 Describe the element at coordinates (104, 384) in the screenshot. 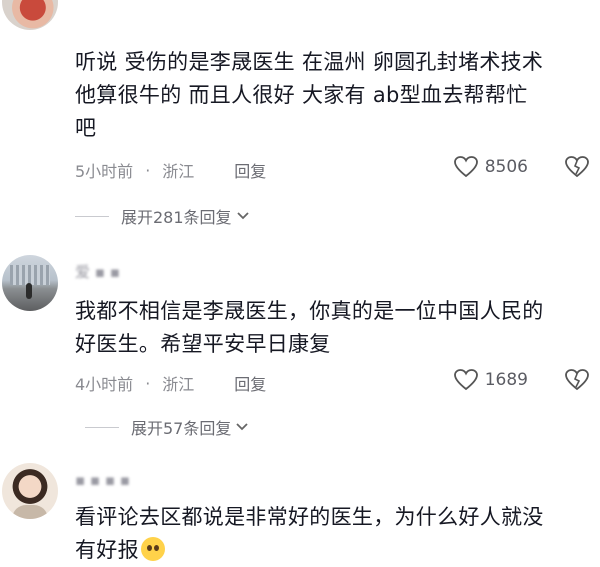

I see `timestamp: 4小时前` at that location.